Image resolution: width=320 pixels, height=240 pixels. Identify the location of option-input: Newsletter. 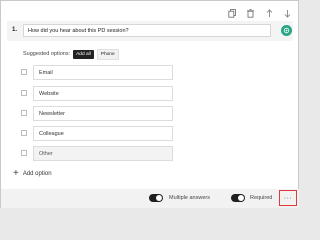
(103, 113).